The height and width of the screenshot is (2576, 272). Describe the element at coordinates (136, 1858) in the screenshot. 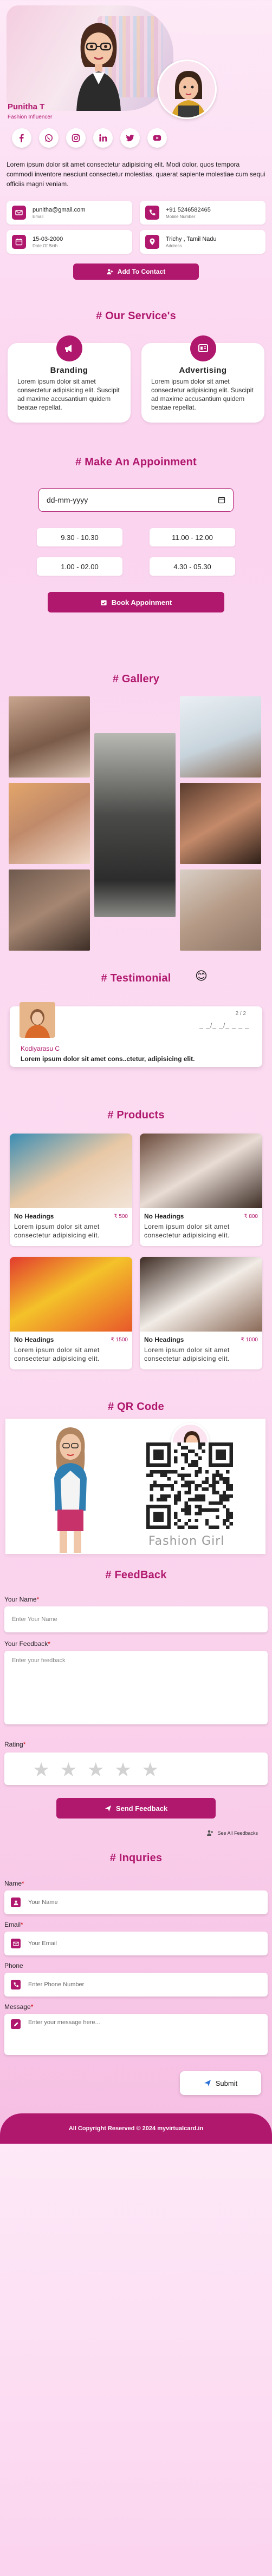

I see `inquiries-title: # Inquries` at that location.